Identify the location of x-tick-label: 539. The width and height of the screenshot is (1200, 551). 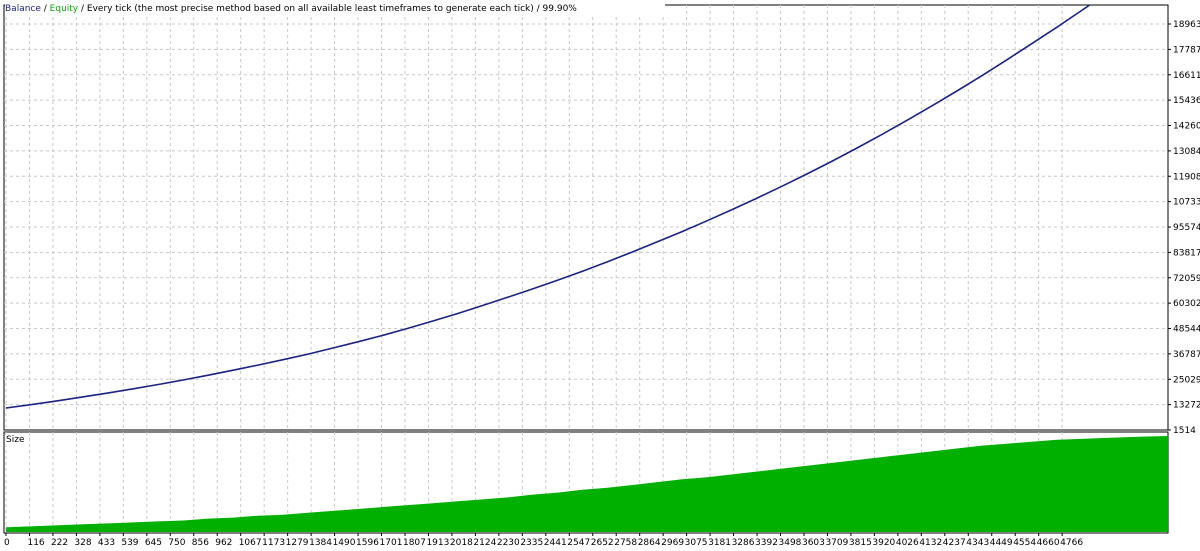
(129, 543).